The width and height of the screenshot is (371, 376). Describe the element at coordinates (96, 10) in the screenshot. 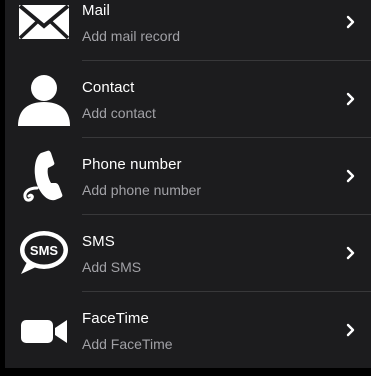

I see `list-item-title: Mail` at that location.